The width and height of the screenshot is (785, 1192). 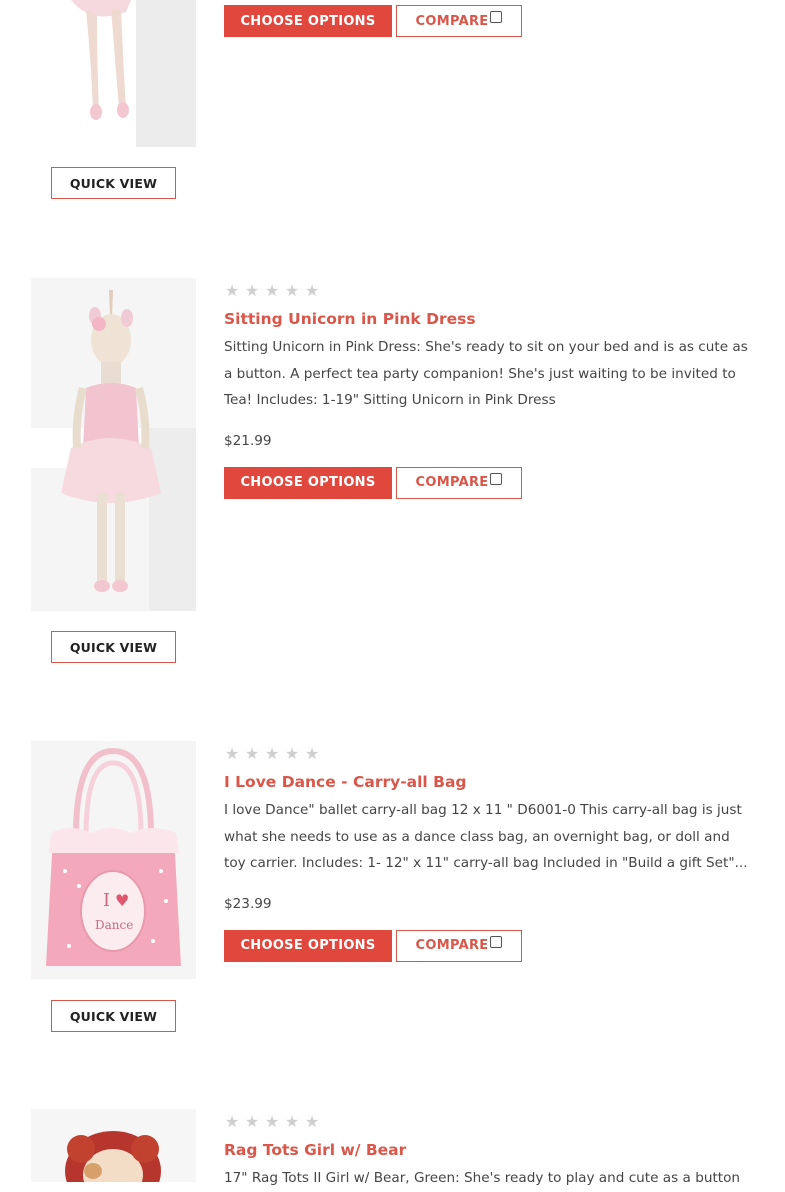 I want to click on product-image-dance-bag: I ♥ Dance, so click(x=113, y=860).